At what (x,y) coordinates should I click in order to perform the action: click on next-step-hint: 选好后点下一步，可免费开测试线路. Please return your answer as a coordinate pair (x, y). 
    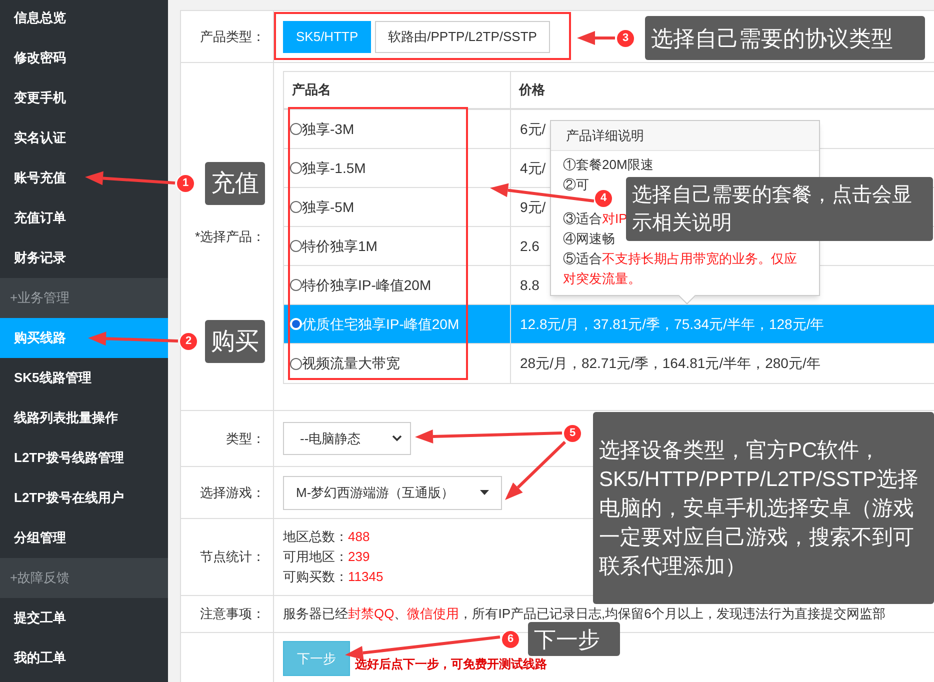
    Looking at the image, I should click on (451, 664).